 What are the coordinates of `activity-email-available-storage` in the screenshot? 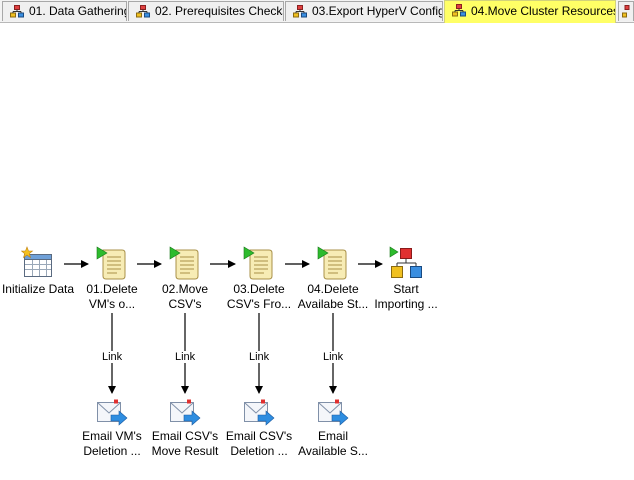 It's located at (333, 413).